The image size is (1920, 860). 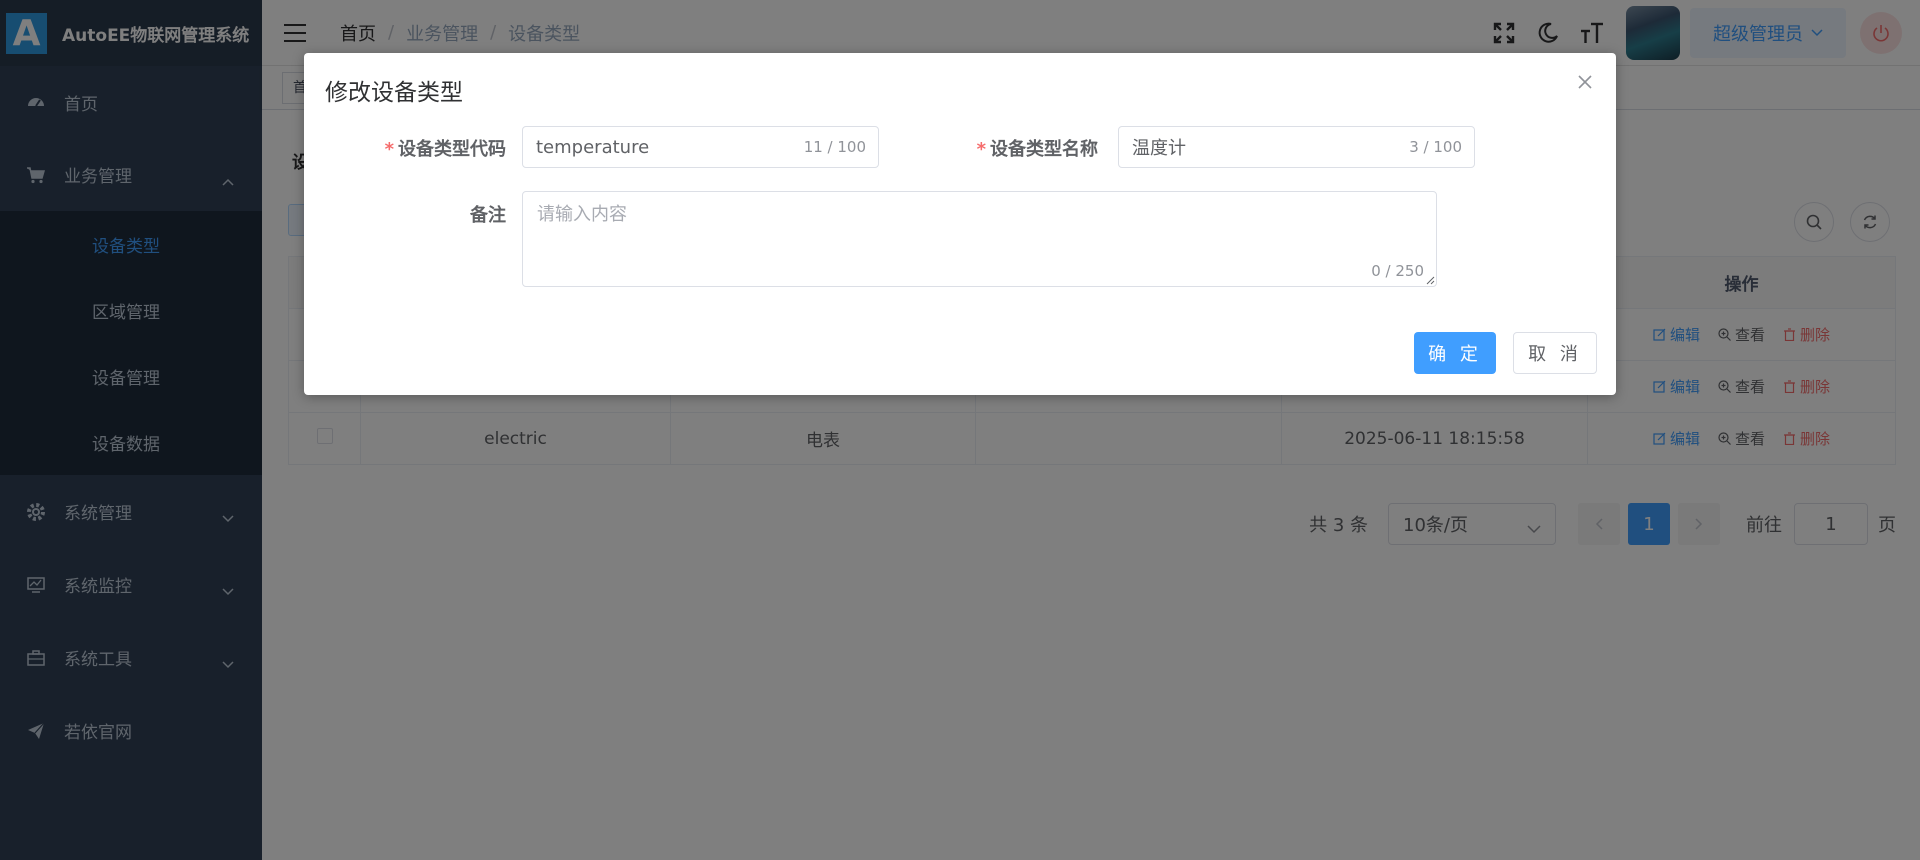 What do you see at coordinates (1555, 353) in the screenshot?
I see `cancel-button: 取 消` at bounding box center [1555, 353].